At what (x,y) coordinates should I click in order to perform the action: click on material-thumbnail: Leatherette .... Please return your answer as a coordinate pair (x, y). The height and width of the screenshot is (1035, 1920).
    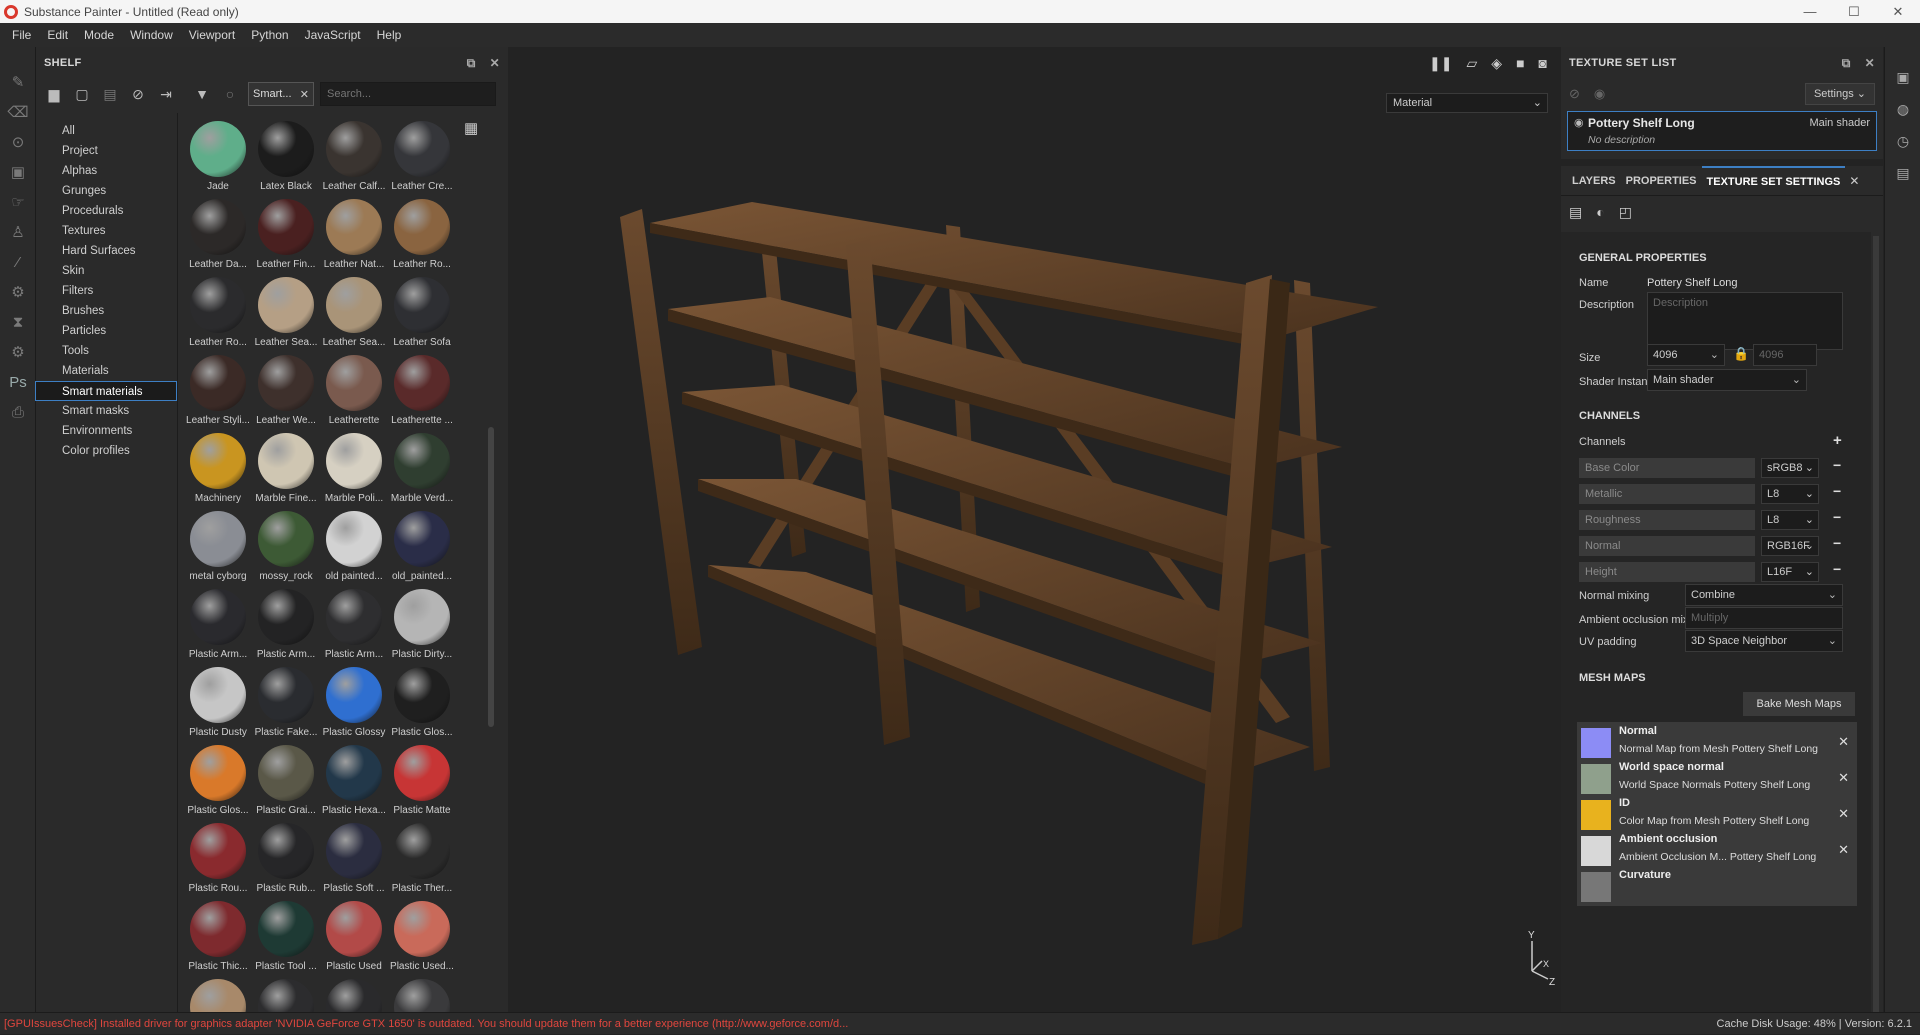
    Looking at the image, I should click on (422, 390).